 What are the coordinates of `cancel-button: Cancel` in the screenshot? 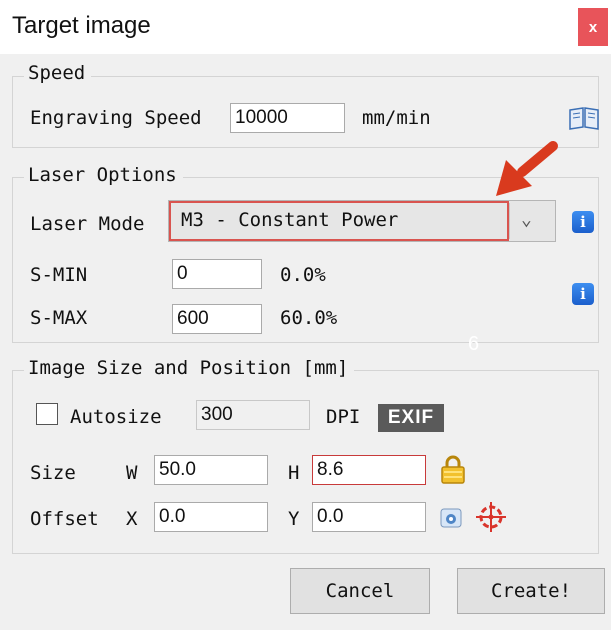 It's located at (360, 591).